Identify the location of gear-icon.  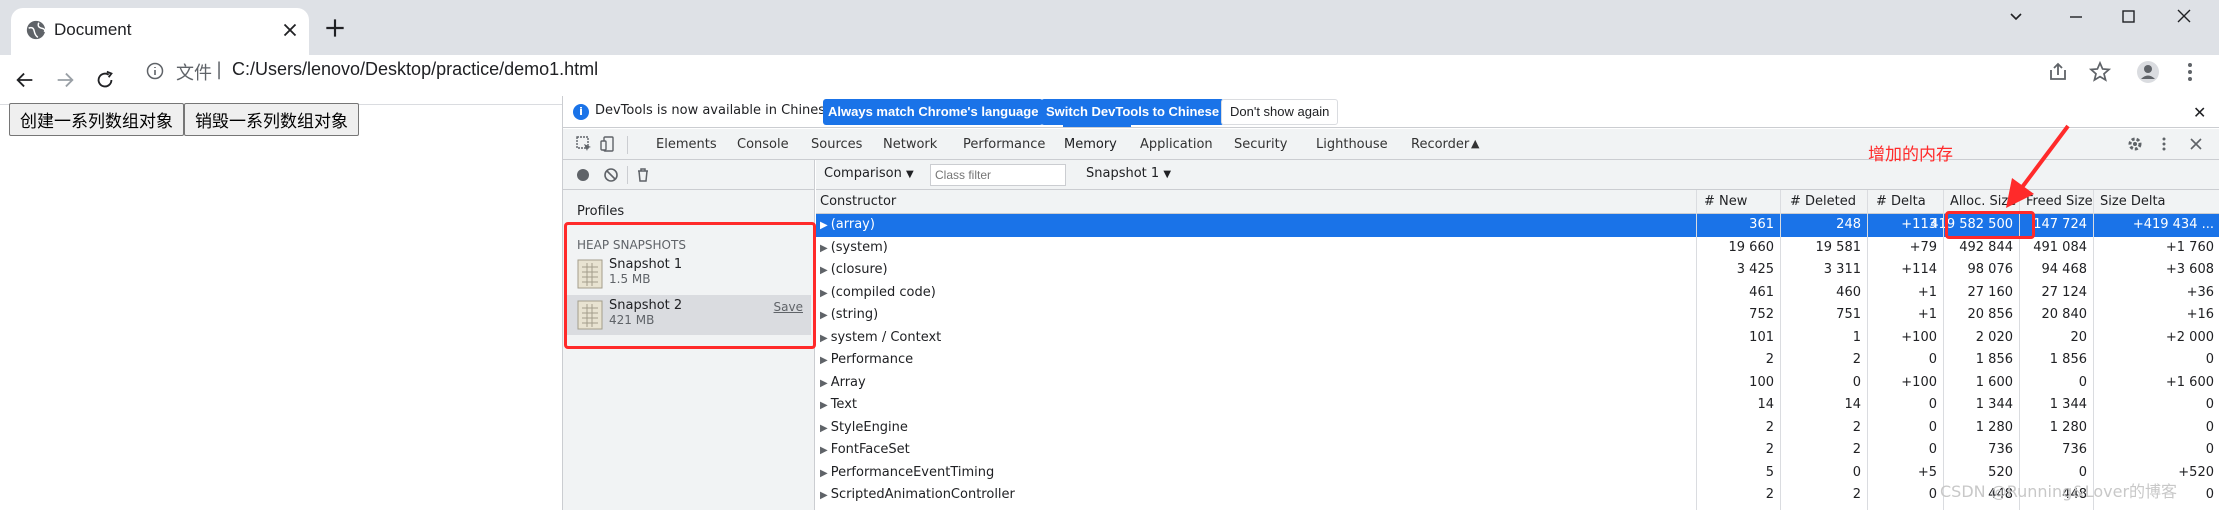
(2135, 144).